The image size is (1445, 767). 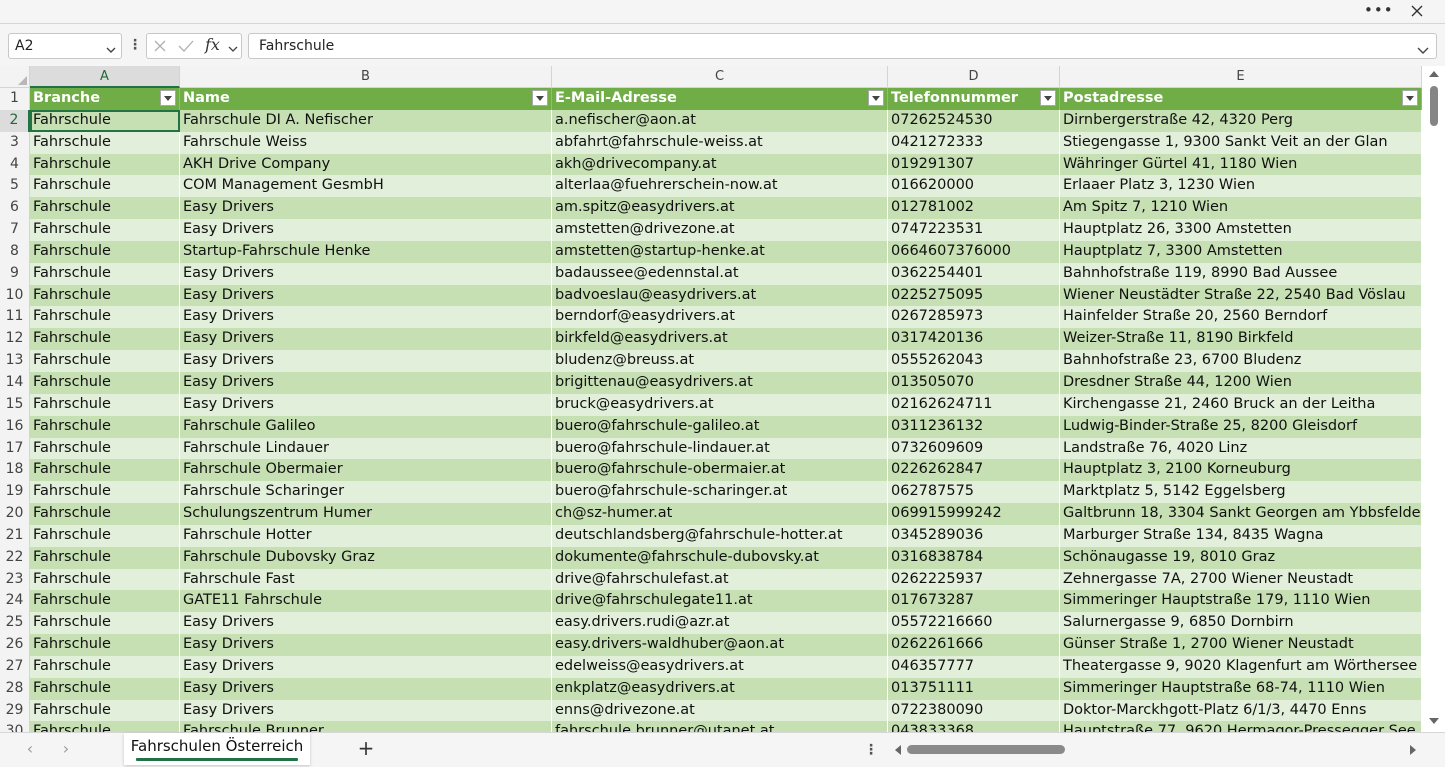 What do you see at coordinates (366, 535) in the screenshot?
I see `table-cell: Fahrschule Hotter` at bounding box center [366, 535].